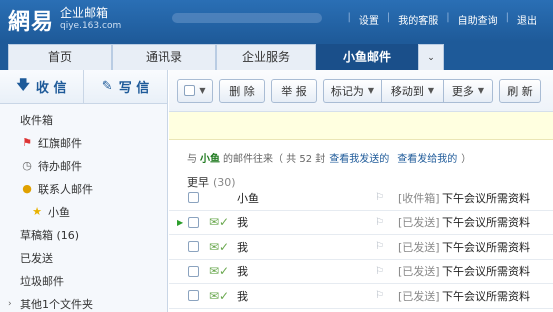 The height and width of the screenshot is (312, 553). Describe the element at coordinates (59, 212) in the screenshot. I see `folder-label: 小鱼` at that location.